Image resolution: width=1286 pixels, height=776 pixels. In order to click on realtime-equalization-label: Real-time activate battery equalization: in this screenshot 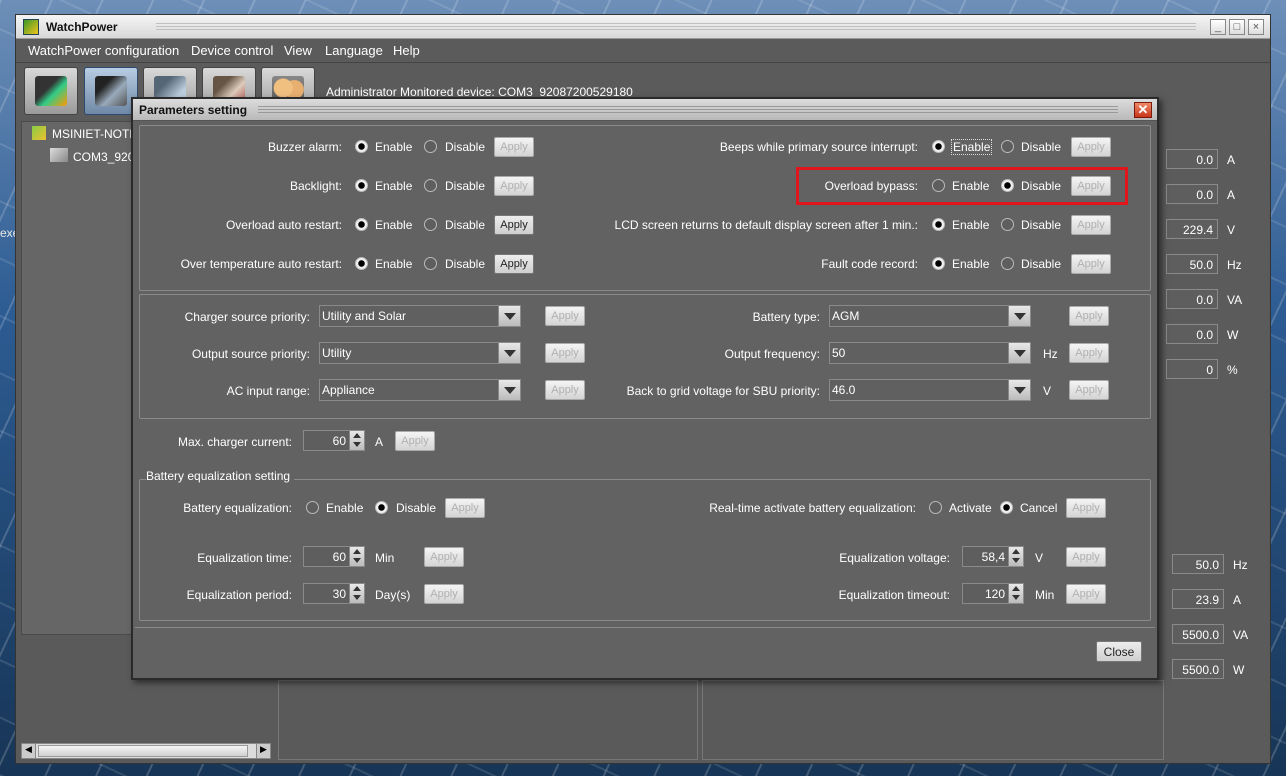, I will do `click(812, 508)`.